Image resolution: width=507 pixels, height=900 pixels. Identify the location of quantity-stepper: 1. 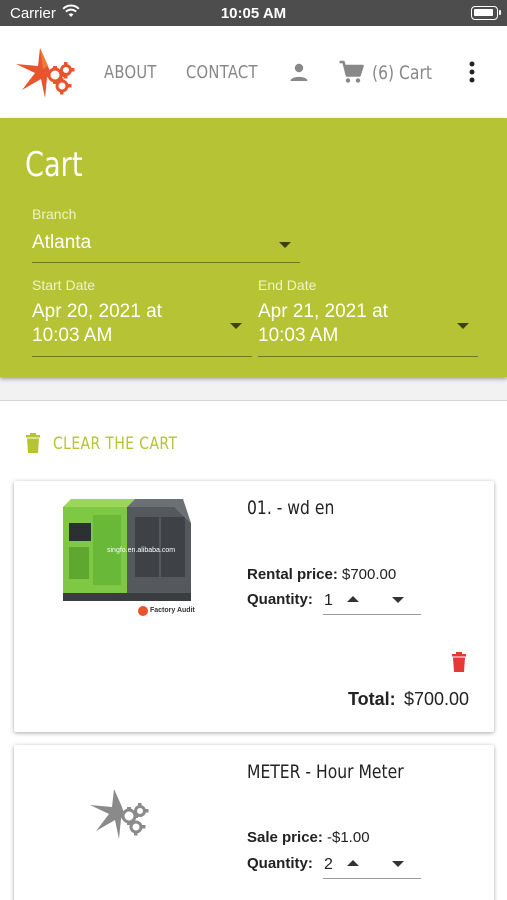
(372, 600).